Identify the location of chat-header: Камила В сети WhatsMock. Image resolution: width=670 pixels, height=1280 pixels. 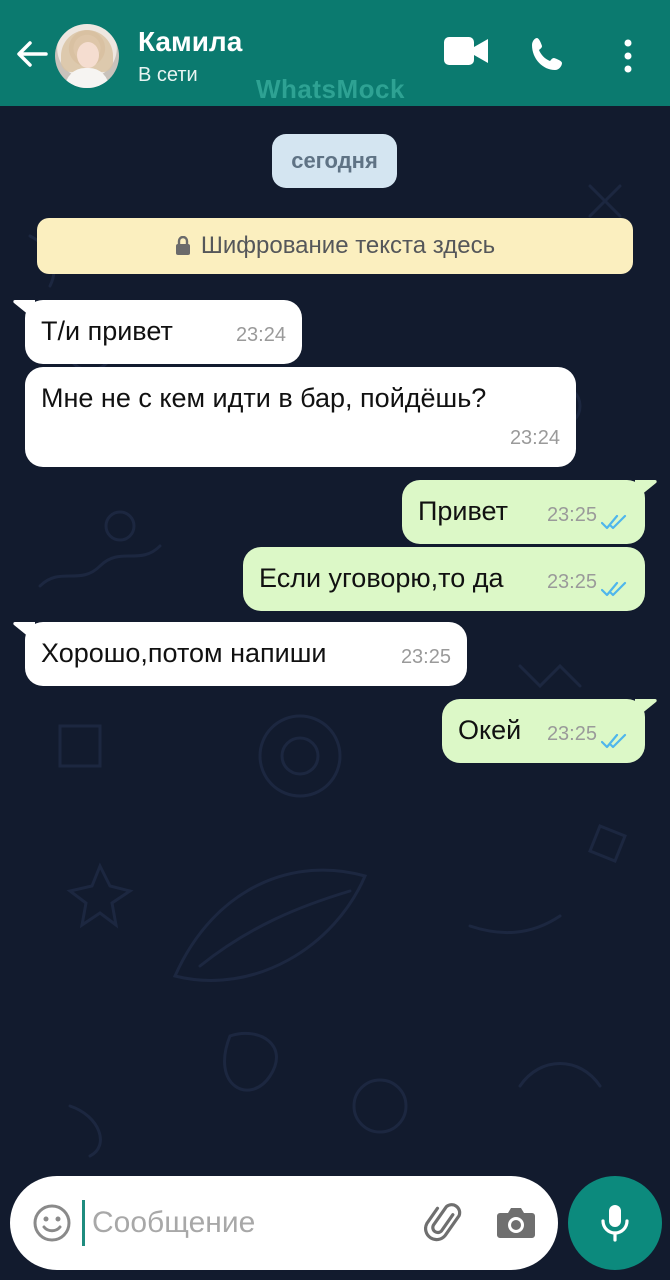
(335, 53).